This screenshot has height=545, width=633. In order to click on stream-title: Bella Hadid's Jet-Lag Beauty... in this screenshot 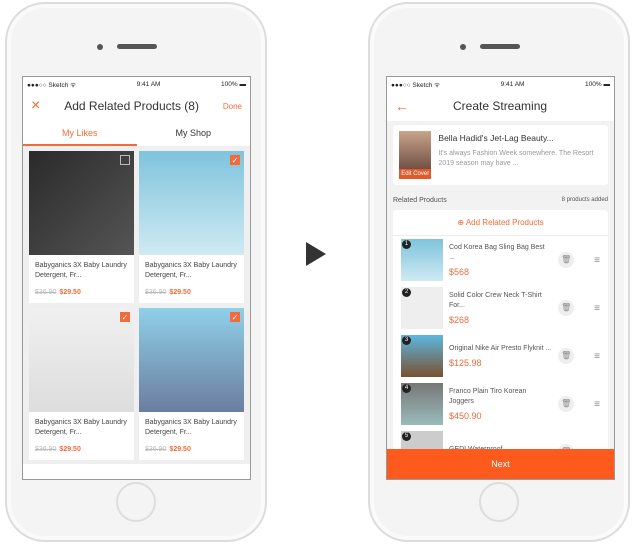, I will do `click(496, 138)`.